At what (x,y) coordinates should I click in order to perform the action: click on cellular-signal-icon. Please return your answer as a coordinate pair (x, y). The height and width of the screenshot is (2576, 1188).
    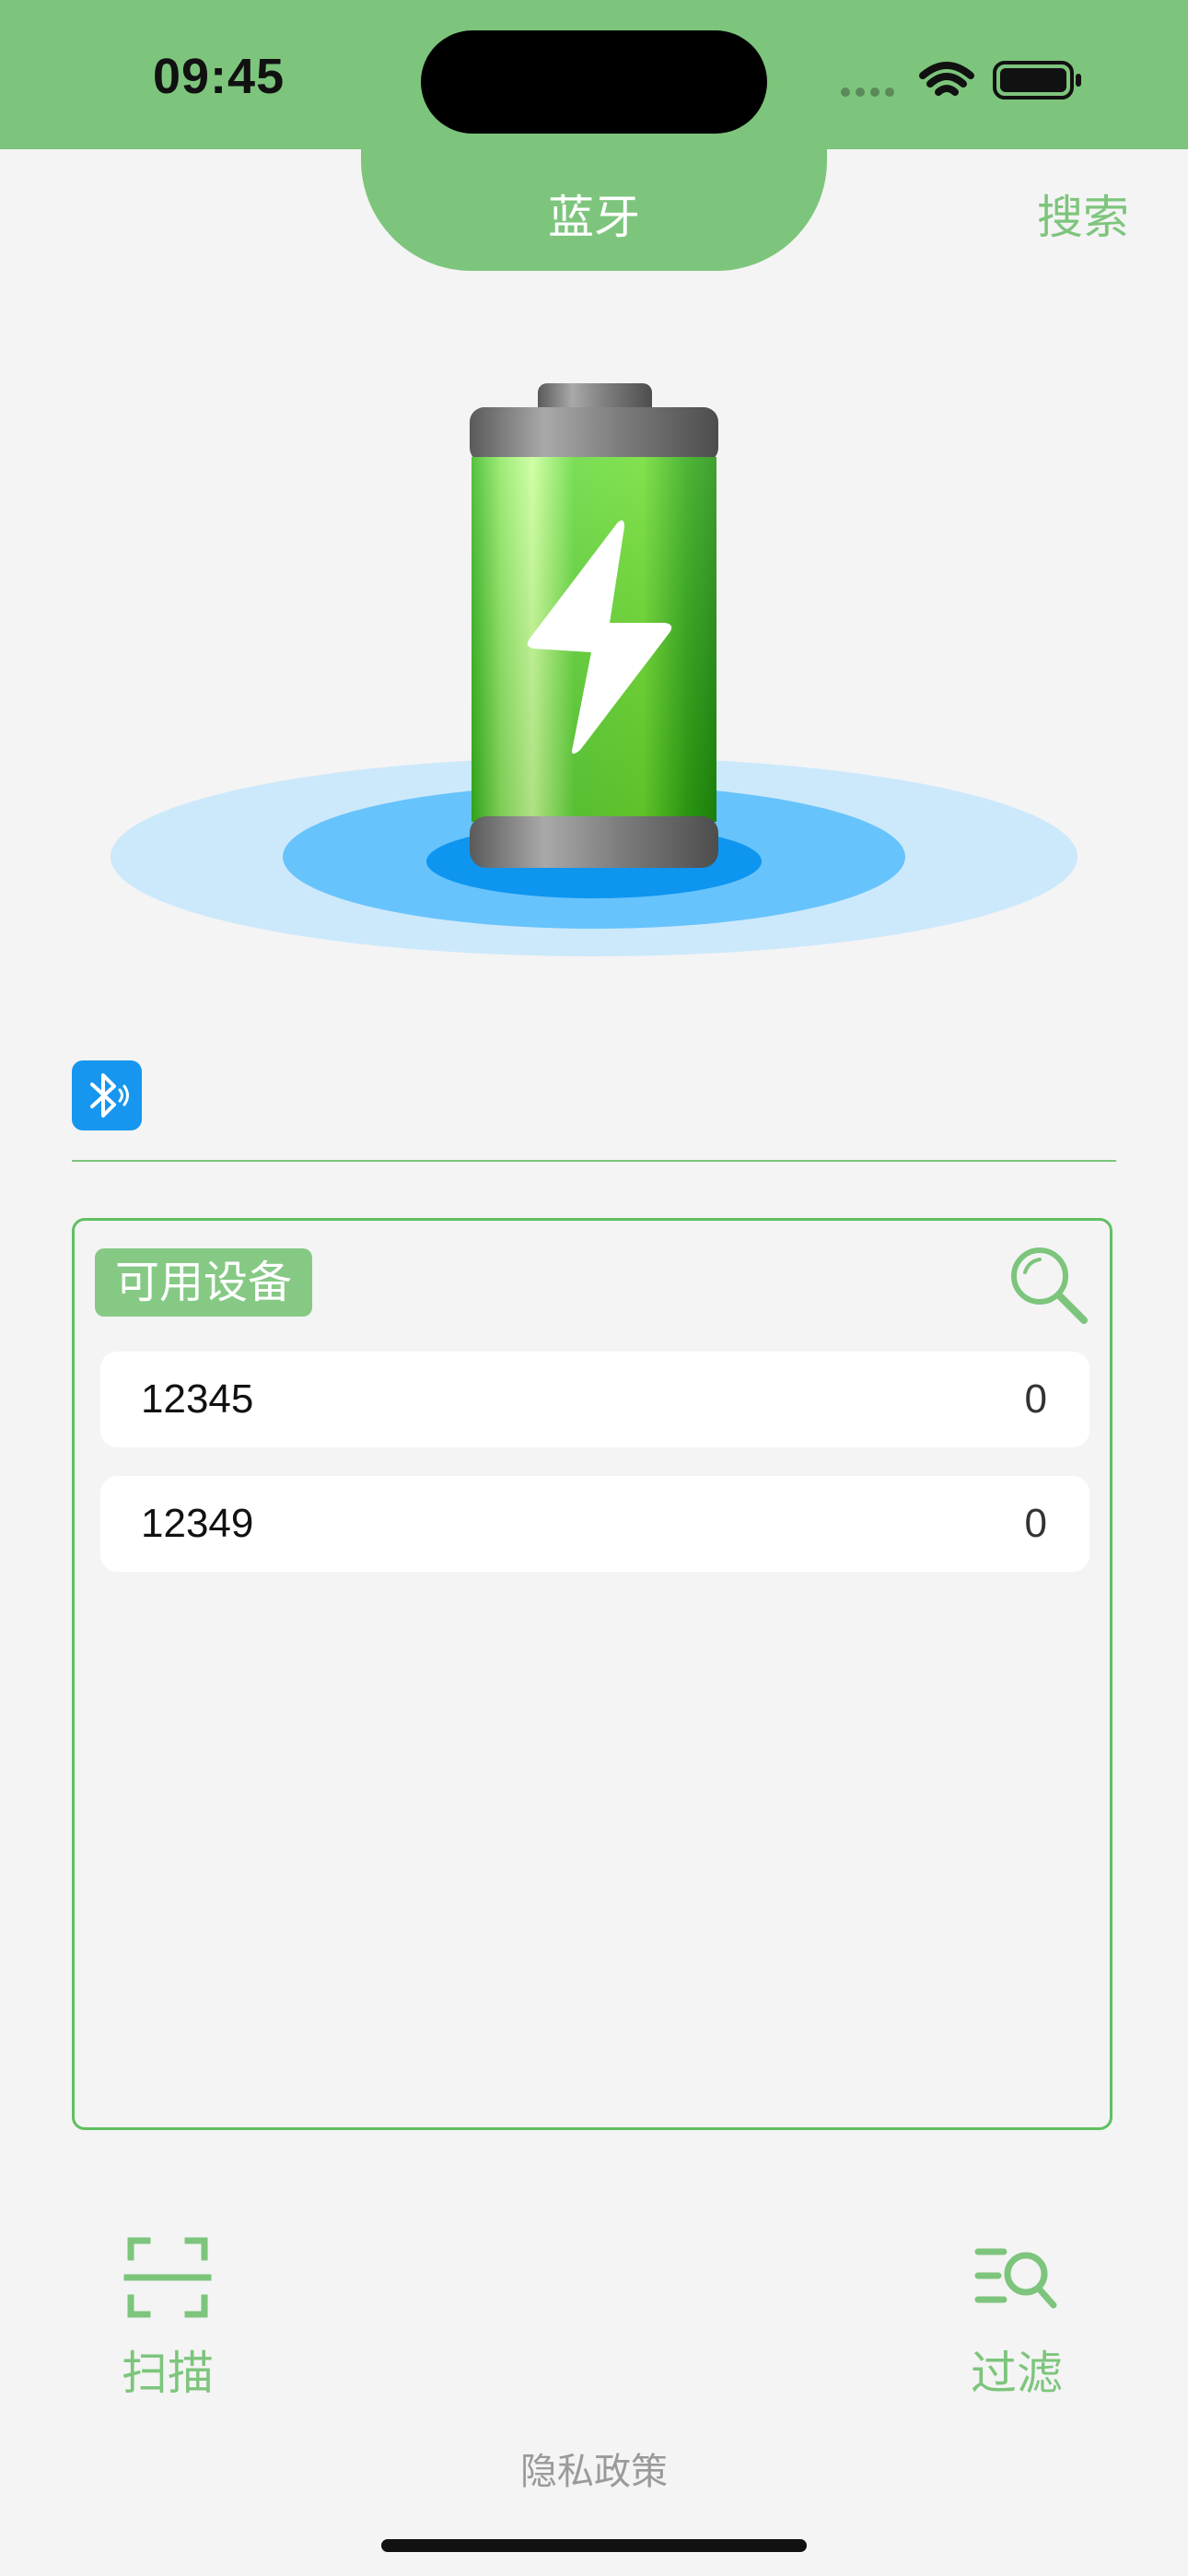
    Looking at the image, I should click on (867, 92).